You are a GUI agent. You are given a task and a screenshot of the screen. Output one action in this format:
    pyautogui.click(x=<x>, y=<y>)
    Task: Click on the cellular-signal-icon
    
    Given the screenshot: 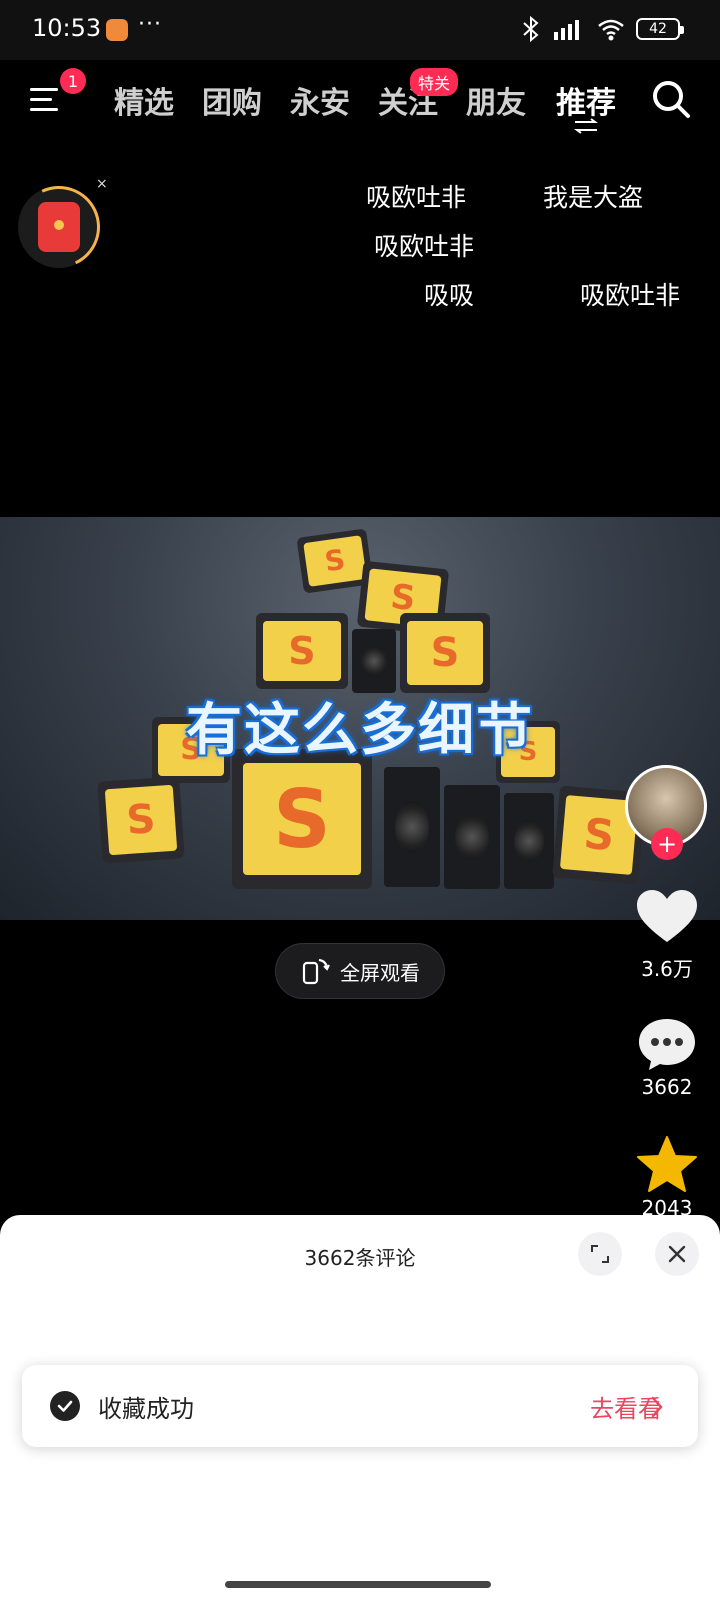 What is the action you would take?
    pyautogui.click(x=566, y=30)
    